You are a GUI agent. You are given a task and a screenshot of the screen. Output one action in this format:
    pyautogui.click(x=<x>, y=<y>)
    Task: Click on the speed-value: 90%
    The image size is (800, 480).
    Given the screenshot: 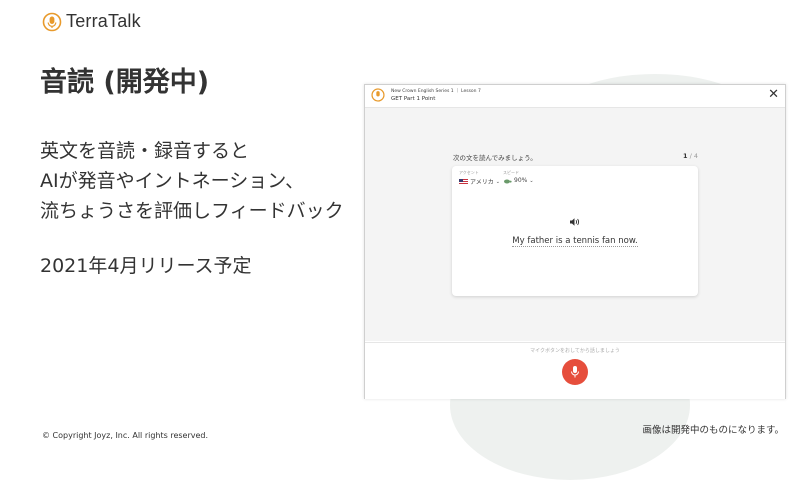 What is the action you would take?
    pyautogui.click(x=521, y=180)
    